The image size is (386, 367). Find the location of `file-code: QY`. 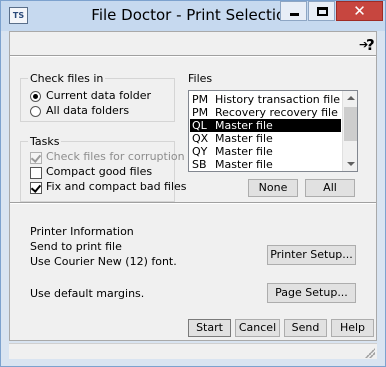

file-code: QY is located at coordinates (200, 151).